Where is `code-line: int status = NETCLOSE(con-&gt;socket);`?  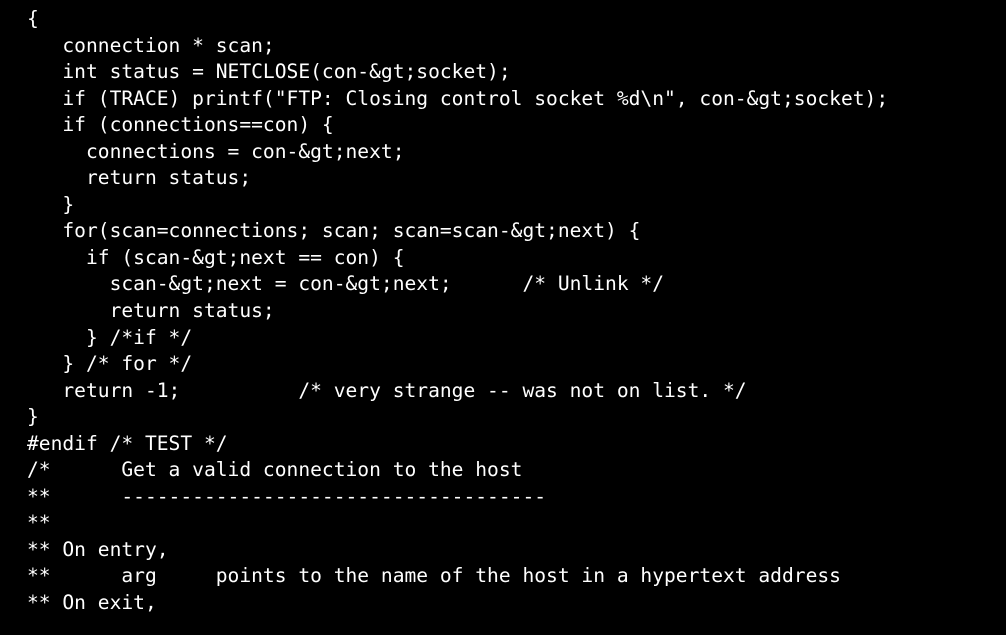
code-line: int status = NETCLOSE(con-&gt;socket); is located at coordinates (269, 72).